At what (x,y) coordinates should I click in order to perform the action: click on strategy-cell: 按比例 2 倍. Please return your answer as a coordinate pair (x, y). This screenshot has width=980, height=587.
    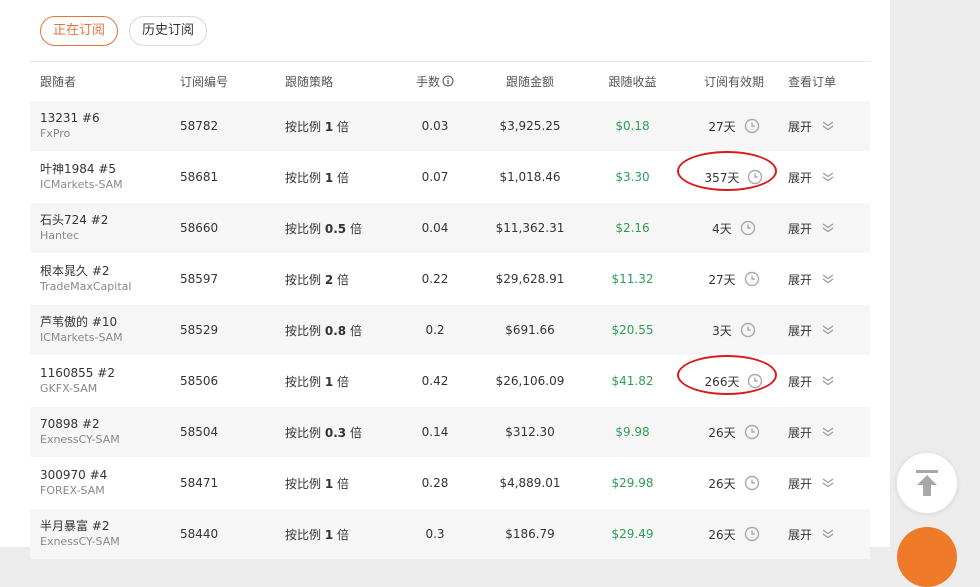
    Looking at the image, I should click on (340, 279).